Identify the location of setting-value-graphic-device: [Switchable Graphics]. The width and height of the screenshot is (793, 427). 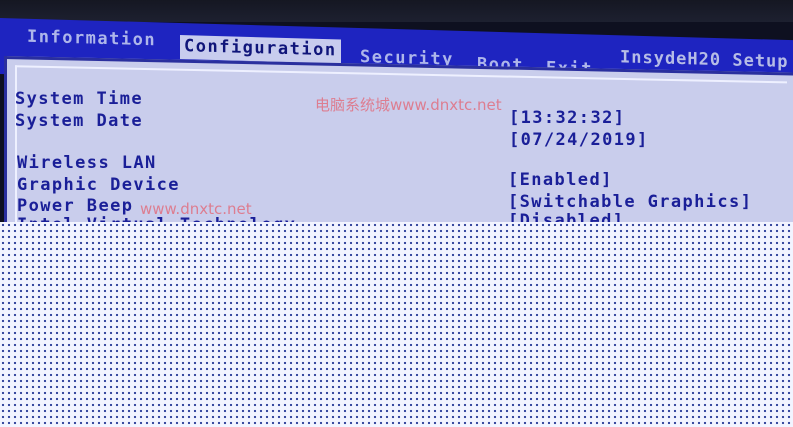
(630, 202).